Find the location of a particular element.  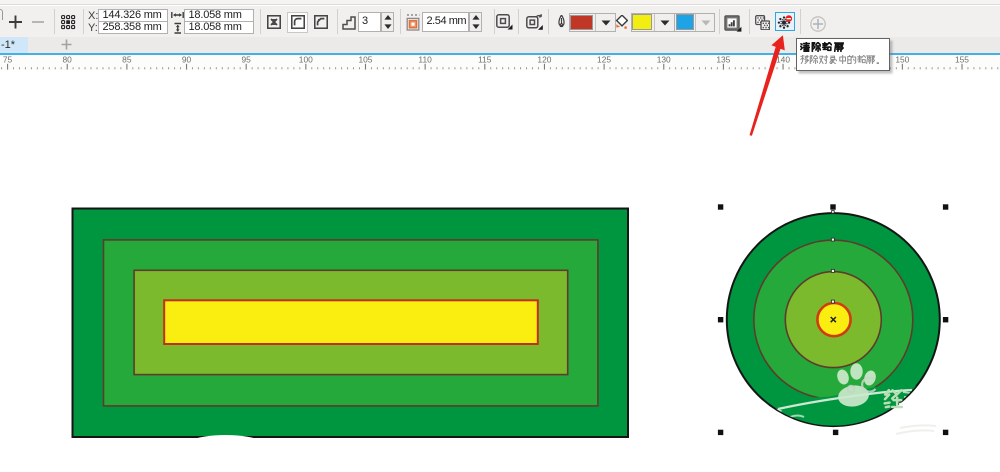

svg-text: 120 is located at coordinates (544, 60).